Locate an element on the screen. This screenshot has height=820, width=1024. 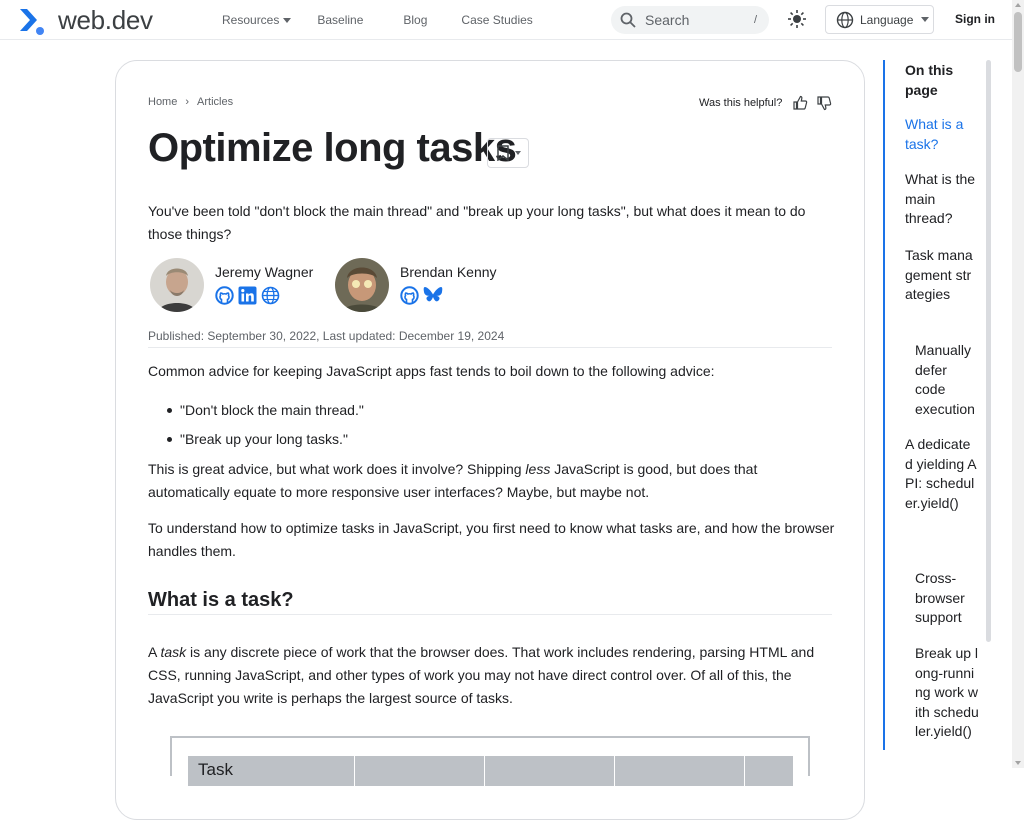
list-item: "Break up your long tasks." is located at coordinates (265, 439).